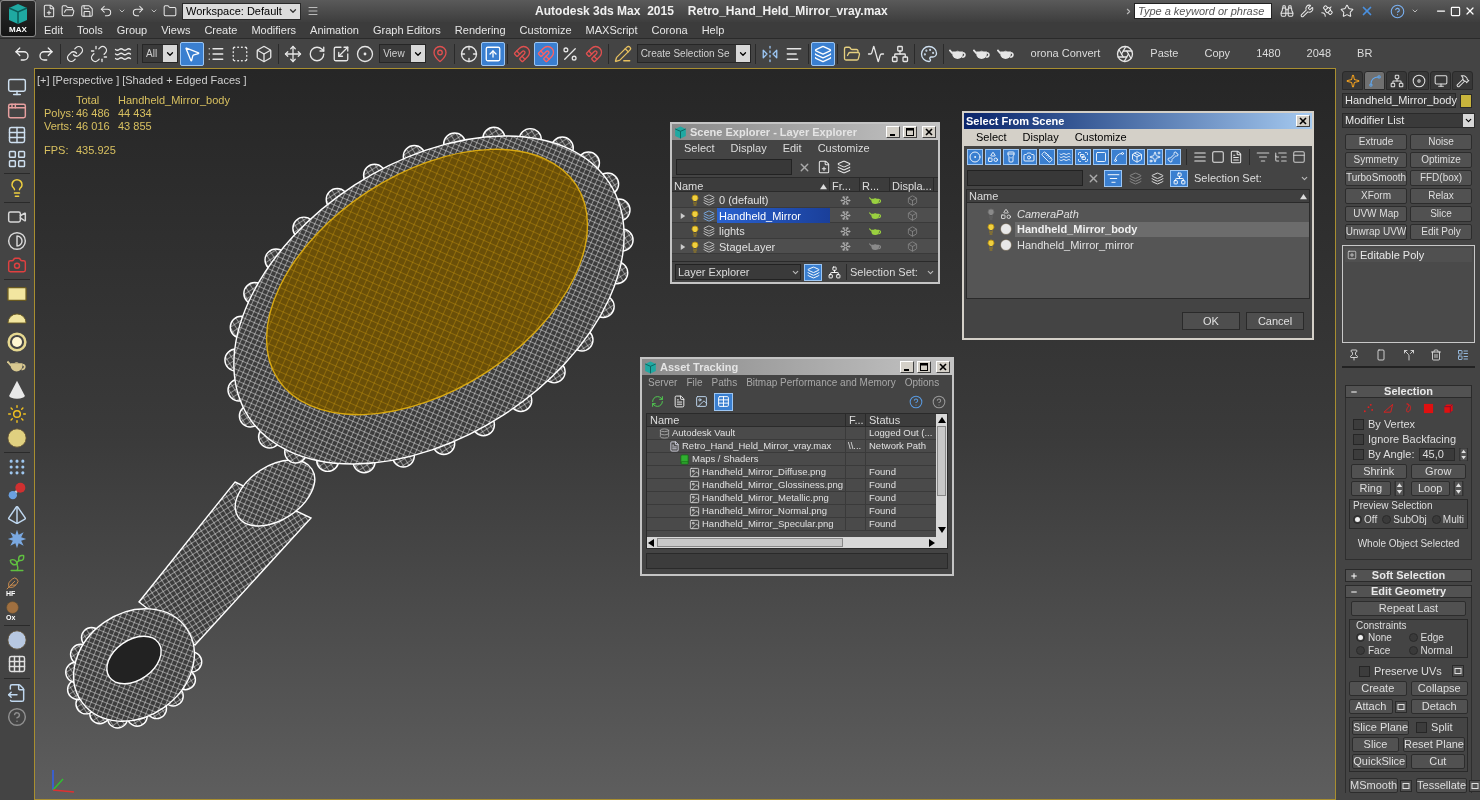 The height and width of the screenshot is (800, 1480). I want to click on image-file-icon, so click(694, 485).